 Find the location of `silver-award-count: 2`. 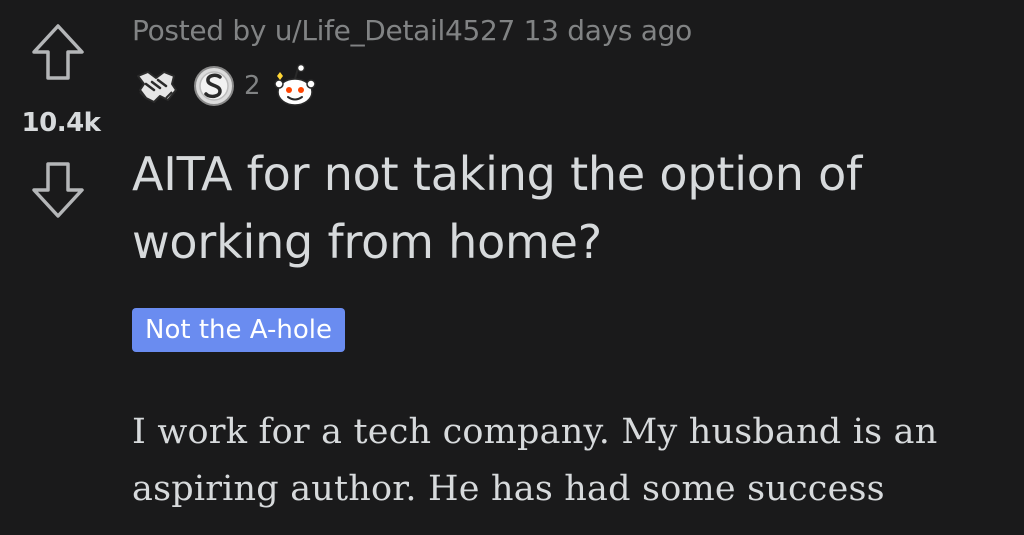

silver-award-count: 2 is located at coordinates (252, 86).